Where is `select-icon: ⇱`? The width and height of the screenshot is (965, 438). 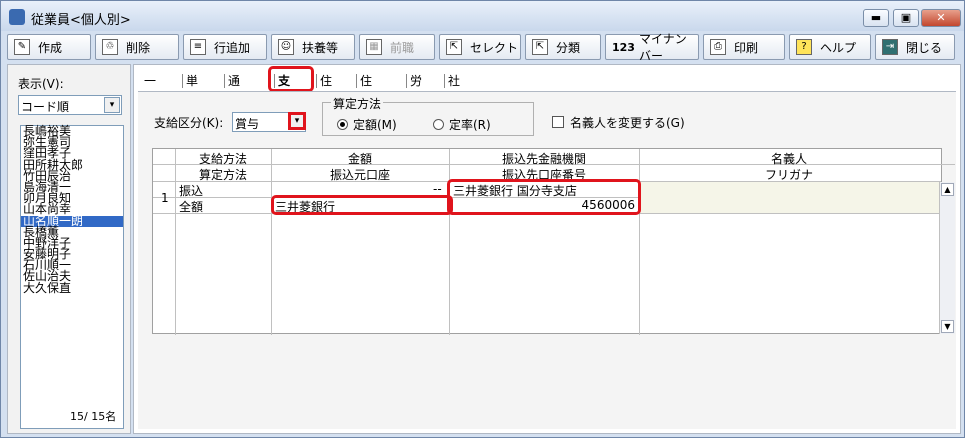 select-icon: ⇱ is located at coordinates (454, 47).